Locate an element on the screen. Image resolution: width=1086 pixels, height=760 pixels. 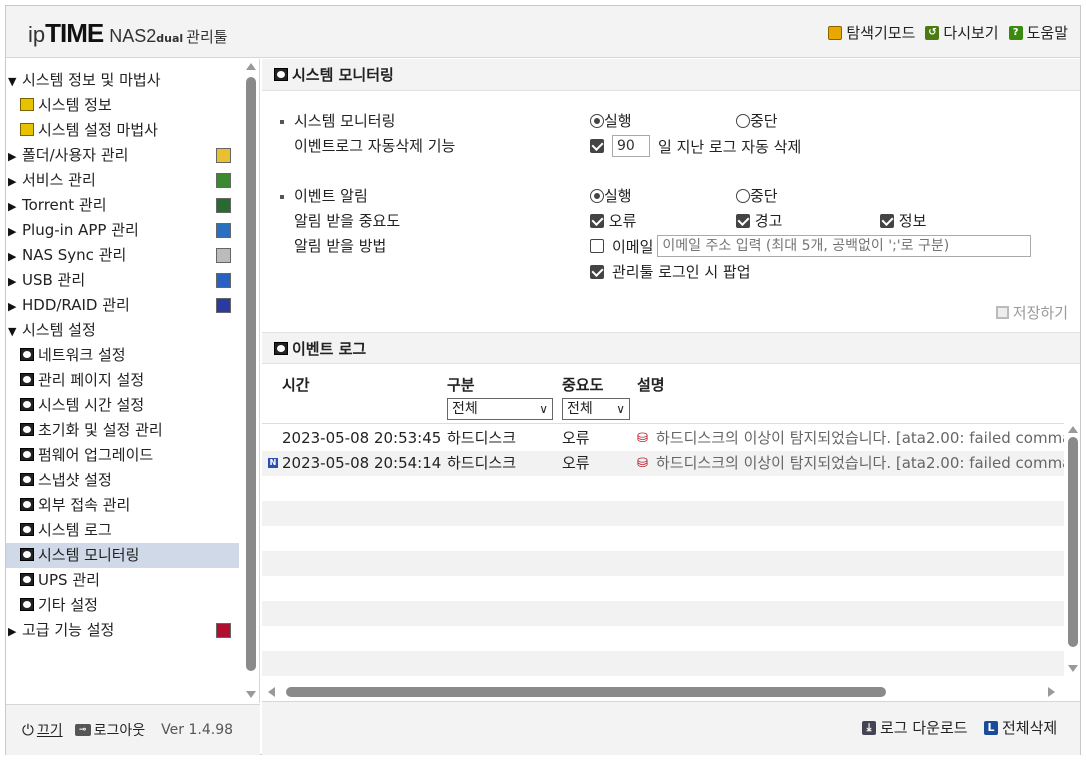
sidebar-group-plugin: ▶ Plug-in APP 관리 is located at coordinates (122, 230).